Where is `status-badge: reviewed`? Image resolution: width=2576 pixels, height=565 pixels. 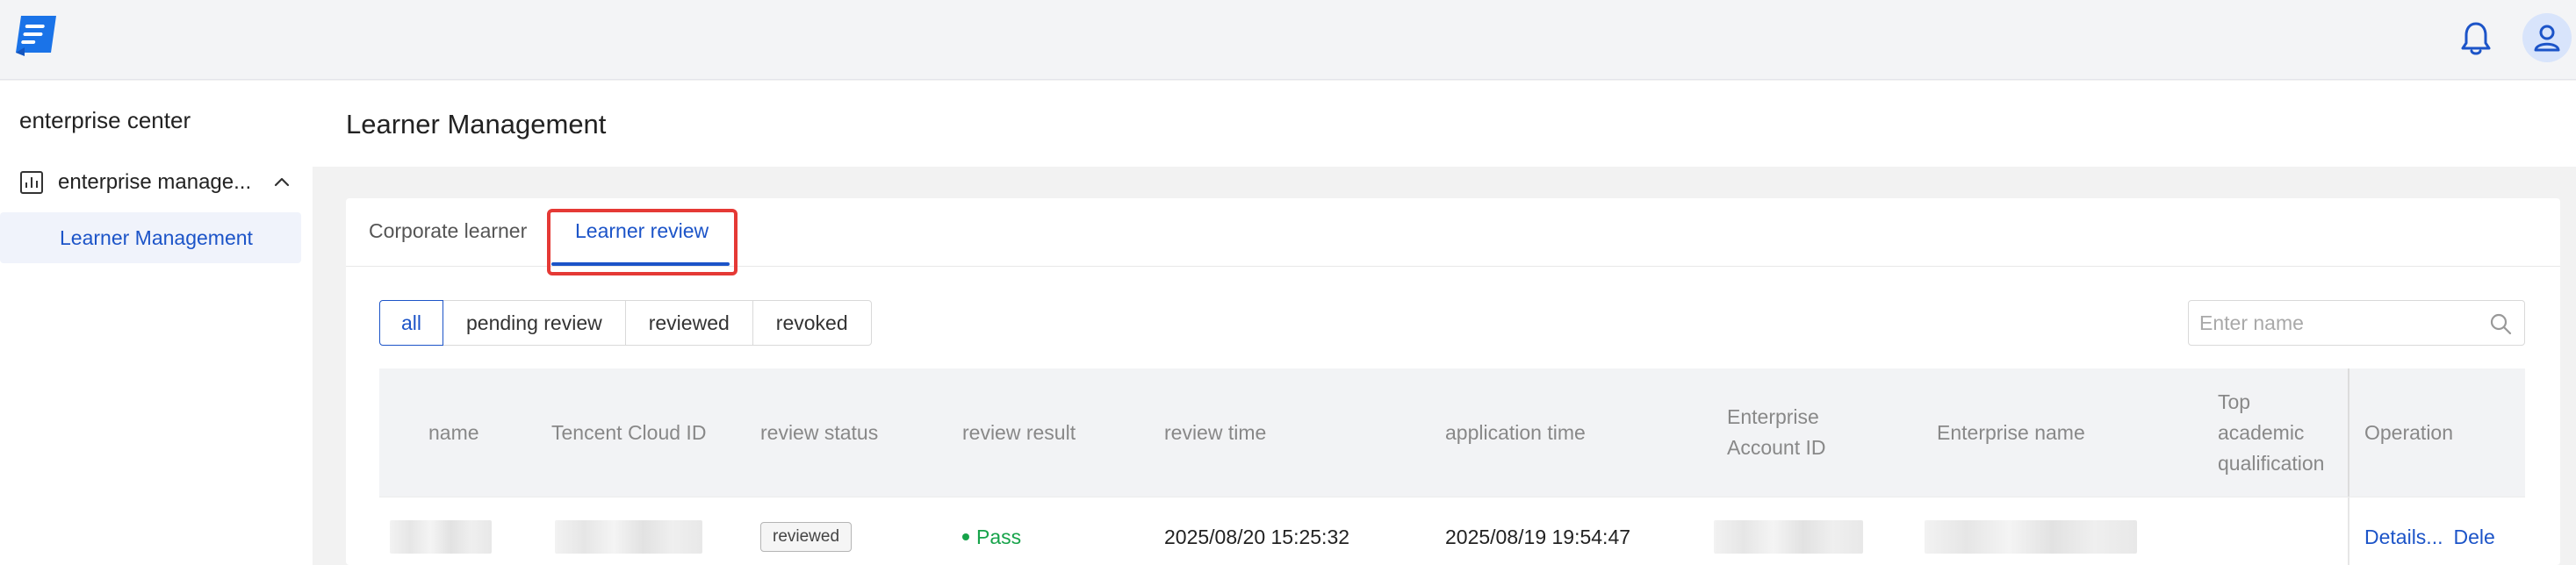 status-badge: reviewed is located at coordinates (806, 537).